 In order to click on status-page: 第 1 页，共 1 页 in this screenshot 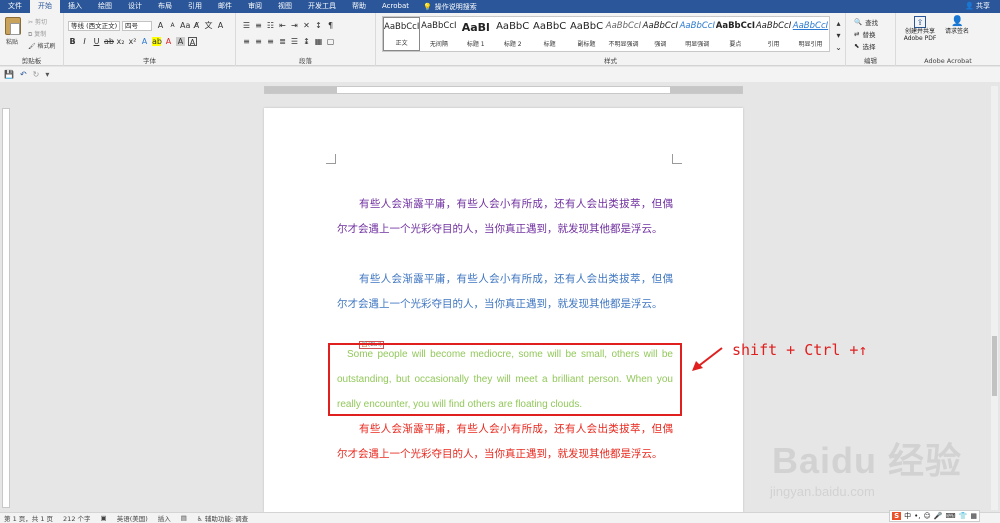, I will do `click(28, 518)`.